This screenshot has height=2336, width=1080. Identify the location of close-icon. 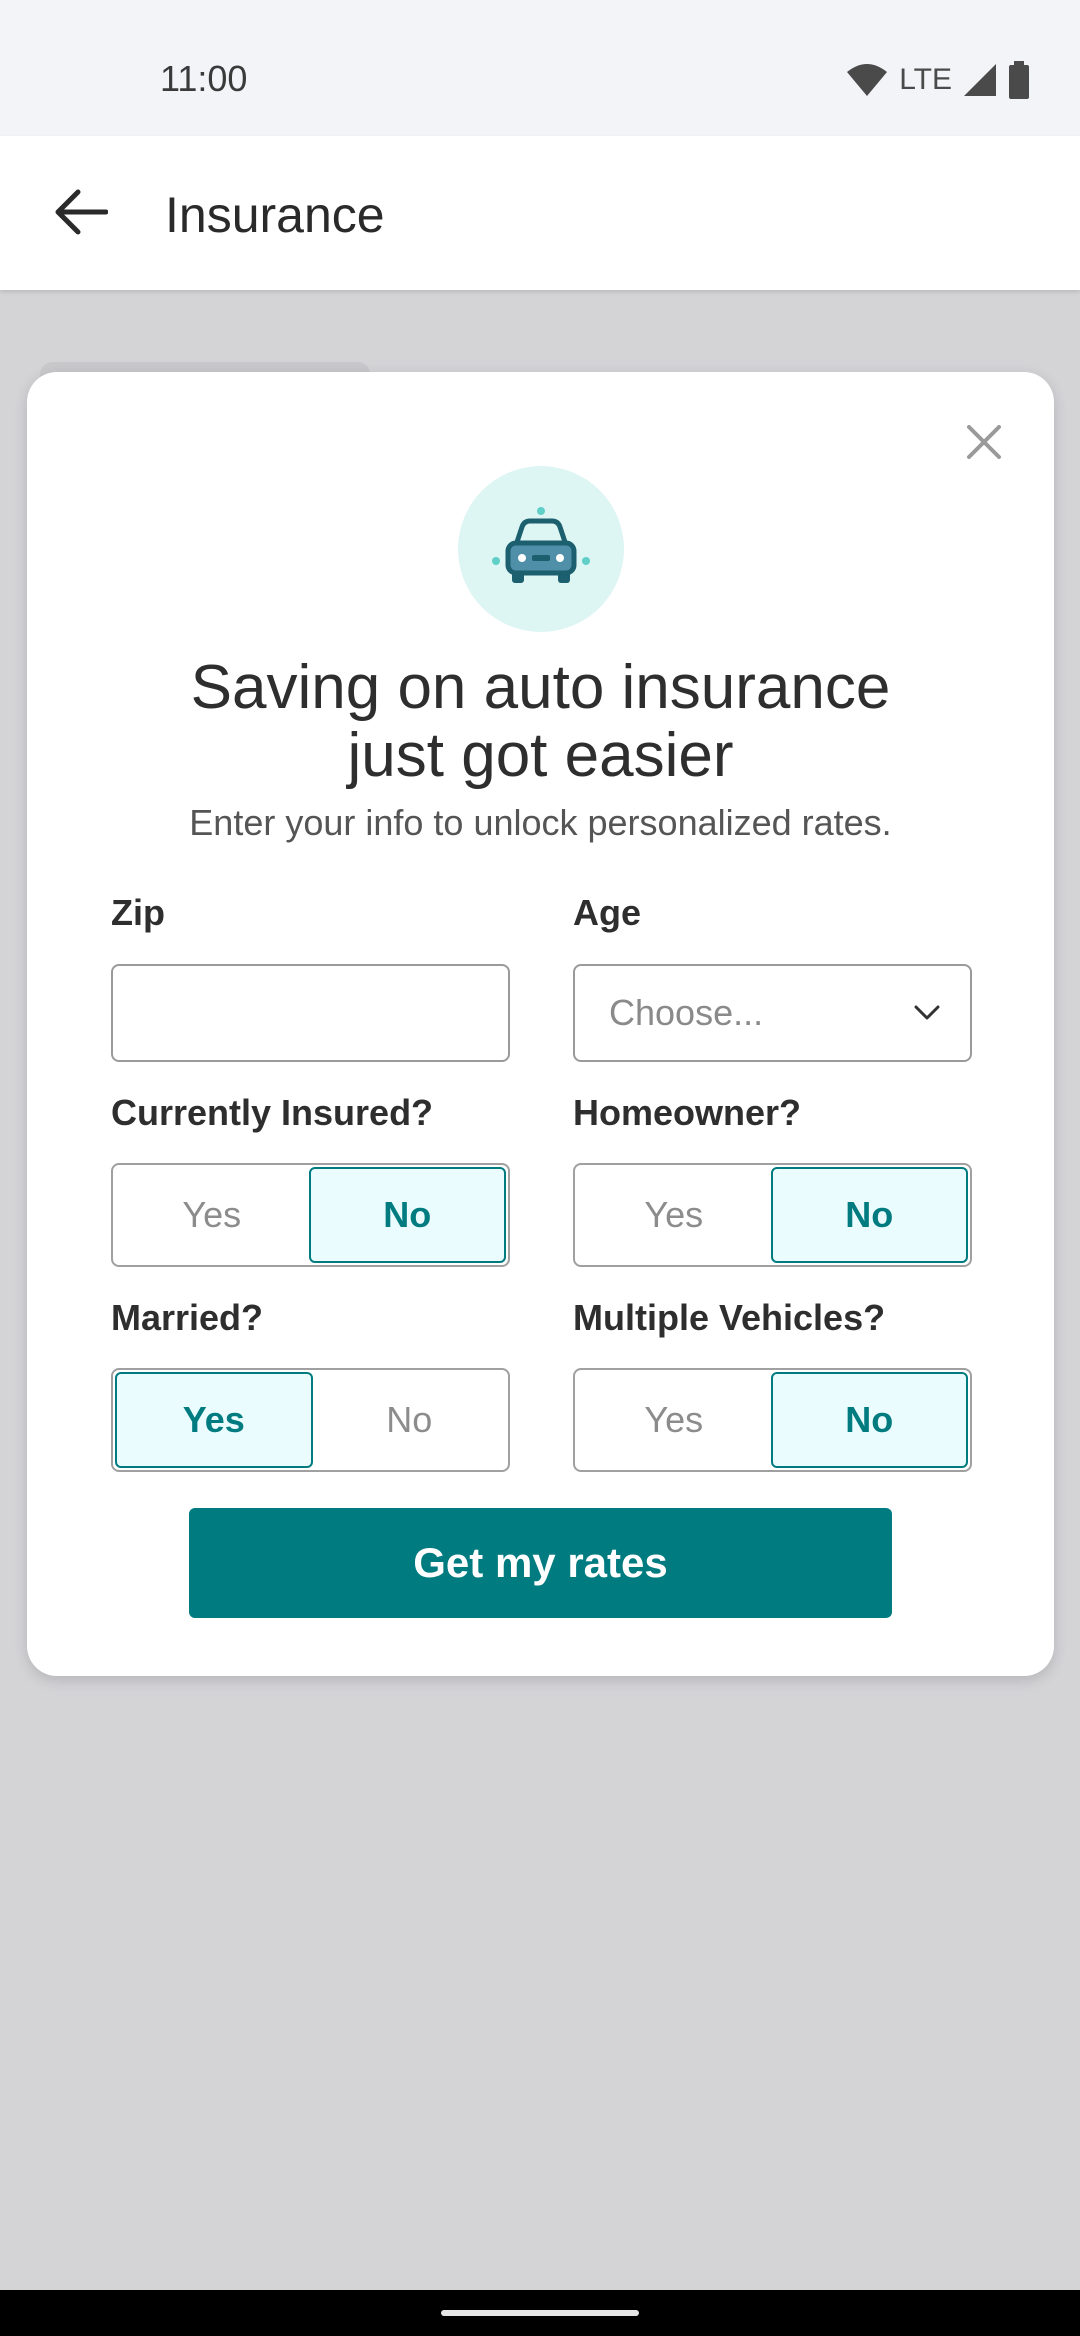
(984, 442).